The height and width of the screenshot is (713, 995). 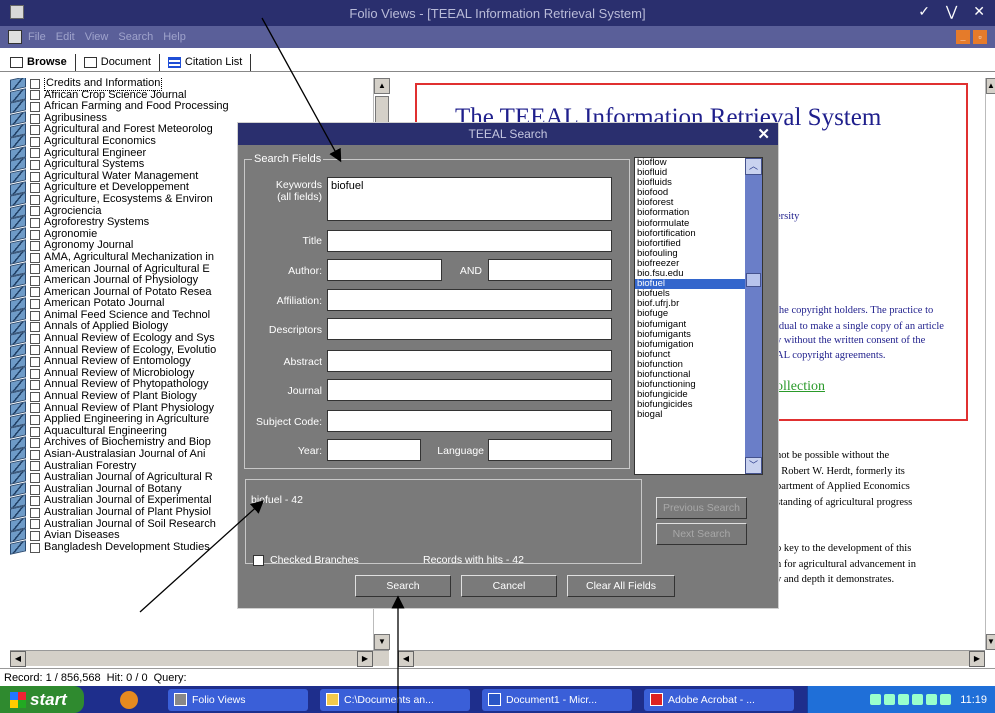 I want to click on menu-help: Help, so click(x=174, y=37).